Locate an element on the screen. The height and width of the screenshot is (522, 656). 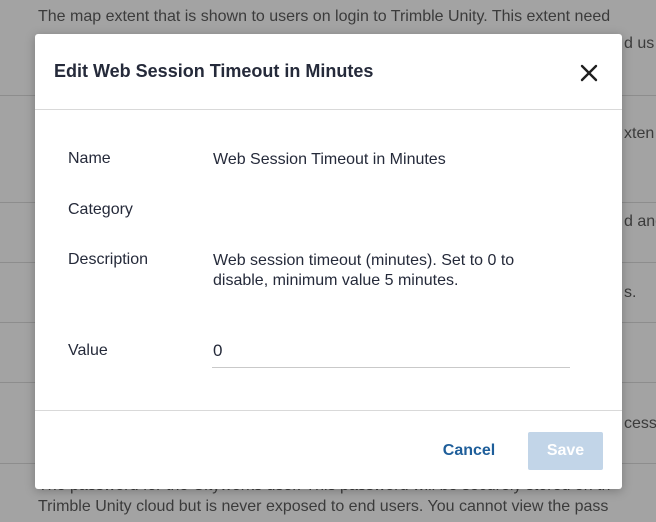
value-label: Value is located at coordinates (88, 350).